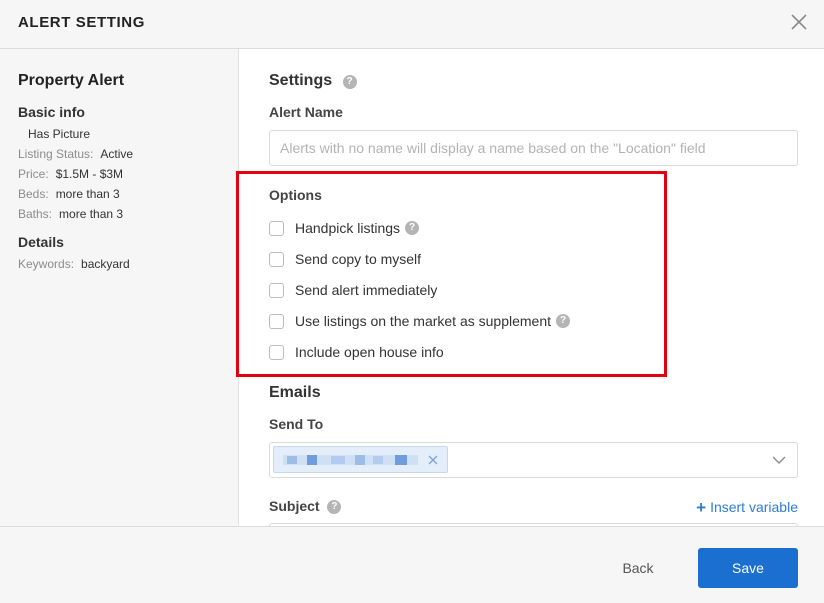 Image resolution: width=824 pixels, height=603 pixels. Describe the element at coordinates (350, 460) in the screenshot. I see `redacted-email-pixels` at that location.